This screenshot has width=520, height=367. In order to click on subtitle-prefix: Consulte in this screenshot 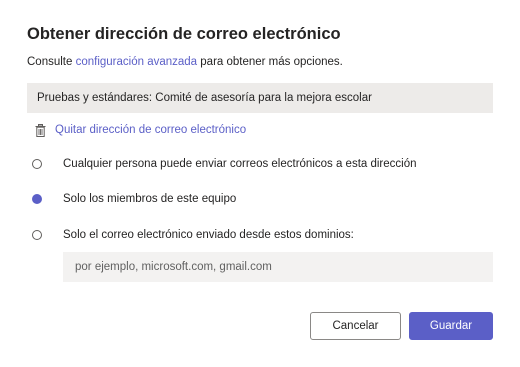, I will do `click(51, 62)`.